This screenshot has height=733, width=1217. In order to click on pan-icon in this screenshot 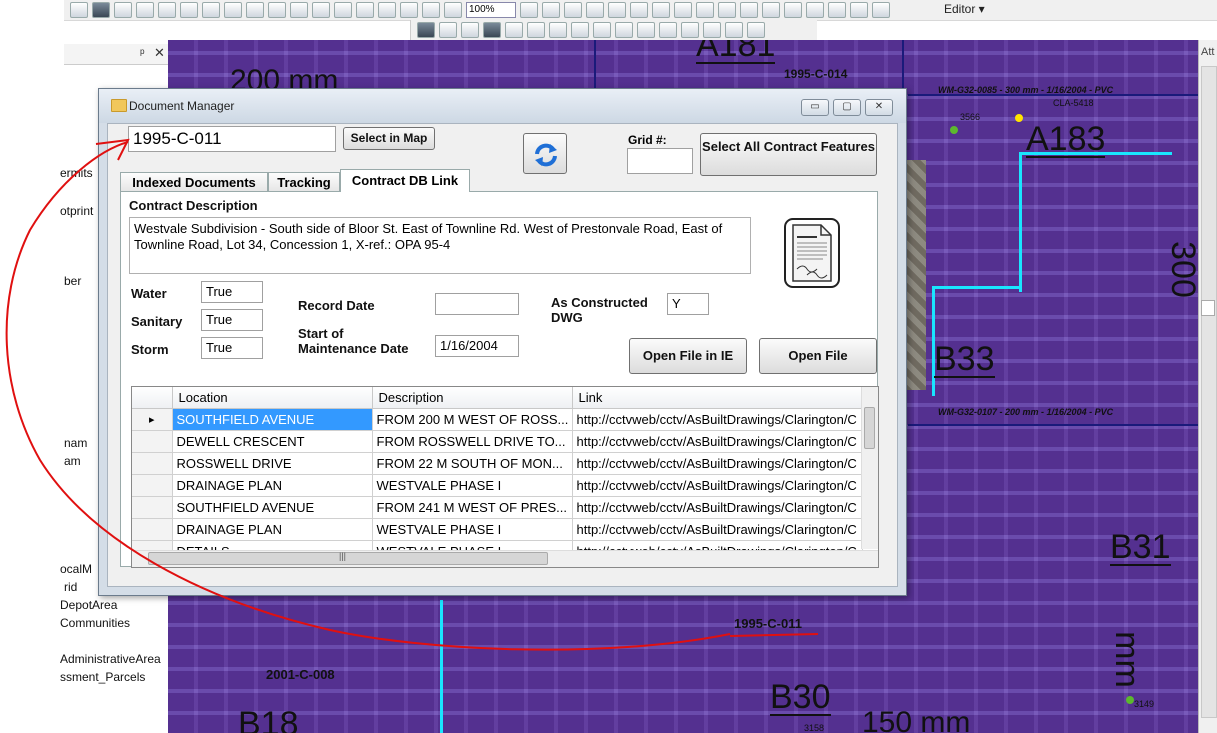, I will do `click(343, 10)`.